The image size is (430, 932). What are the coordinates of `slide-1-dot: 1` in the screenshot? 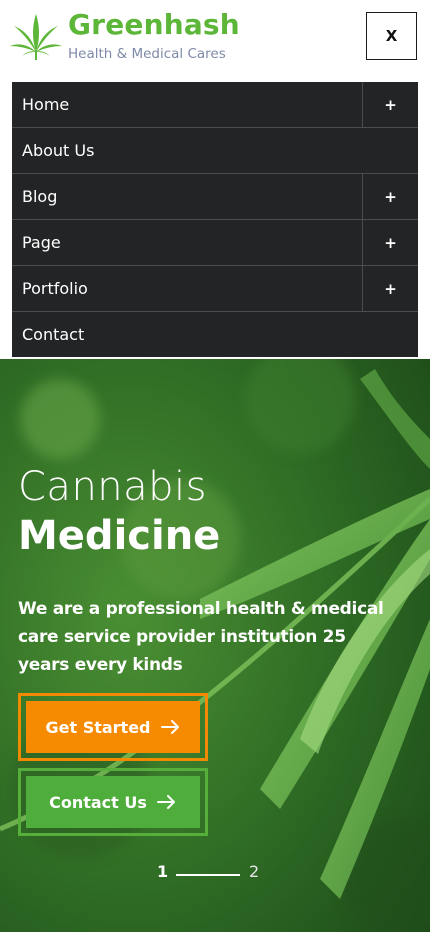 It's located at (162, 871).